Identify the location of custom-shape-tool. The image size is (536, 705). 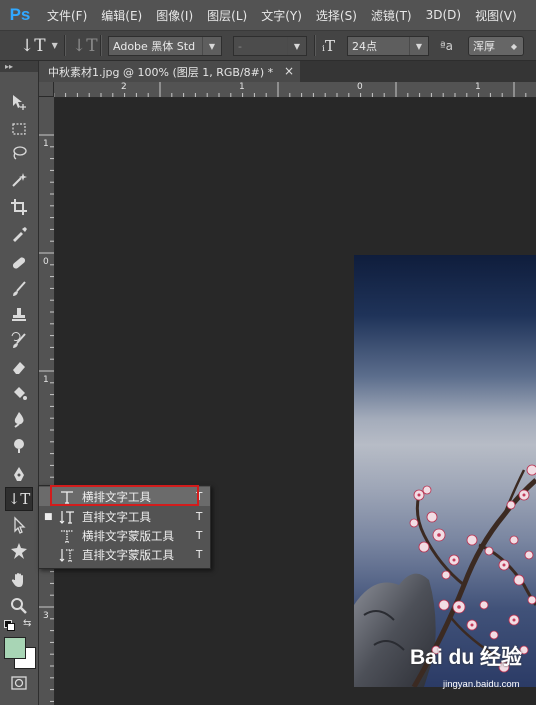
(19, 551).